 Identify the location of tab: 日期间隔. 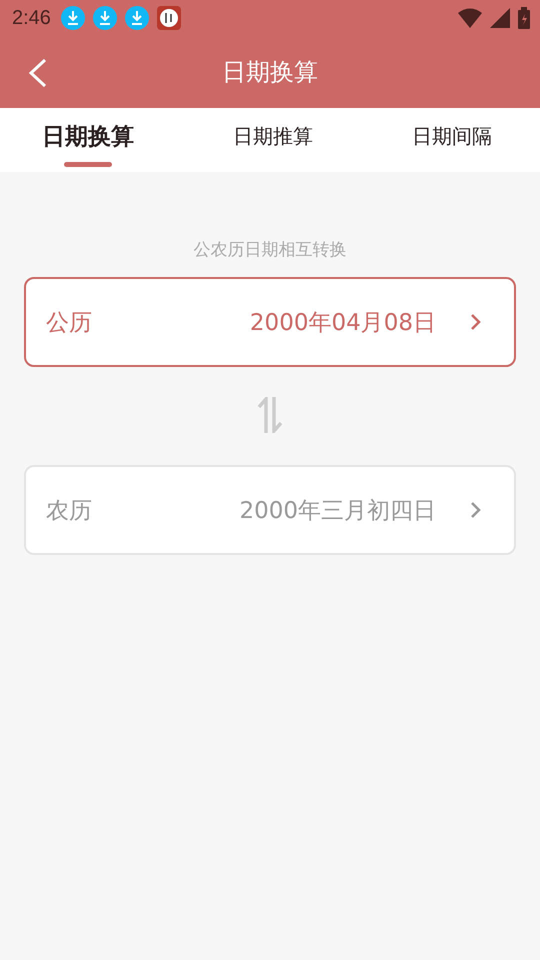
(452, 144).